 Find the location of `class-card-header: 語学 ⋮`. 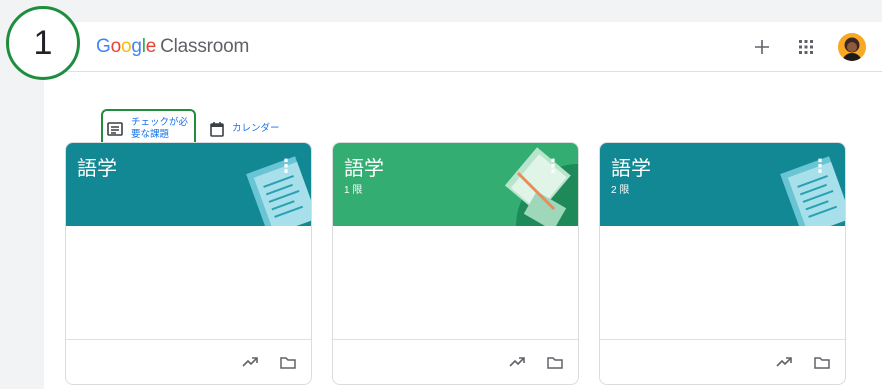

class-card-header: 語学 ⋮ is located at coordinates (188, 184).